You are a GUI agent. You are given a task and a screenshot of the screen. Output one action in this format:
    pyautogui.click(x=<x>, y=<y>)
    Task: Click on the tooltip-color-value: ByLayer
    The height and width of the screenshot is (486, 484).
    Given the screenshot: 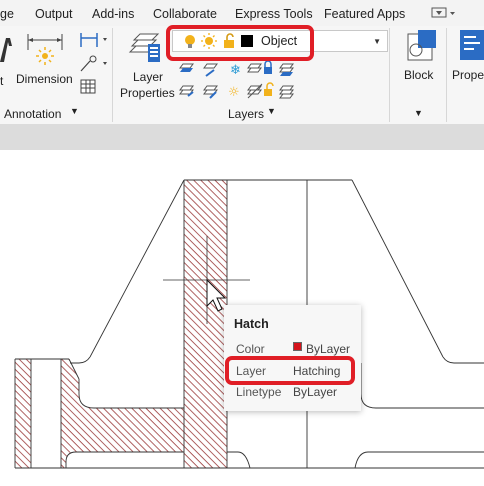 What is the action you would take?
    pyautogui.click(x=328, y=349)
    